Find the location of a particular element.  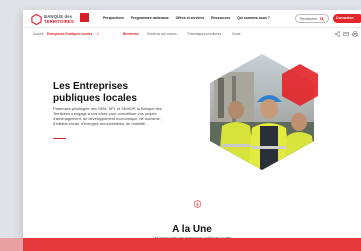

hero-hexagon-photo is located at coordinates (264, 112).